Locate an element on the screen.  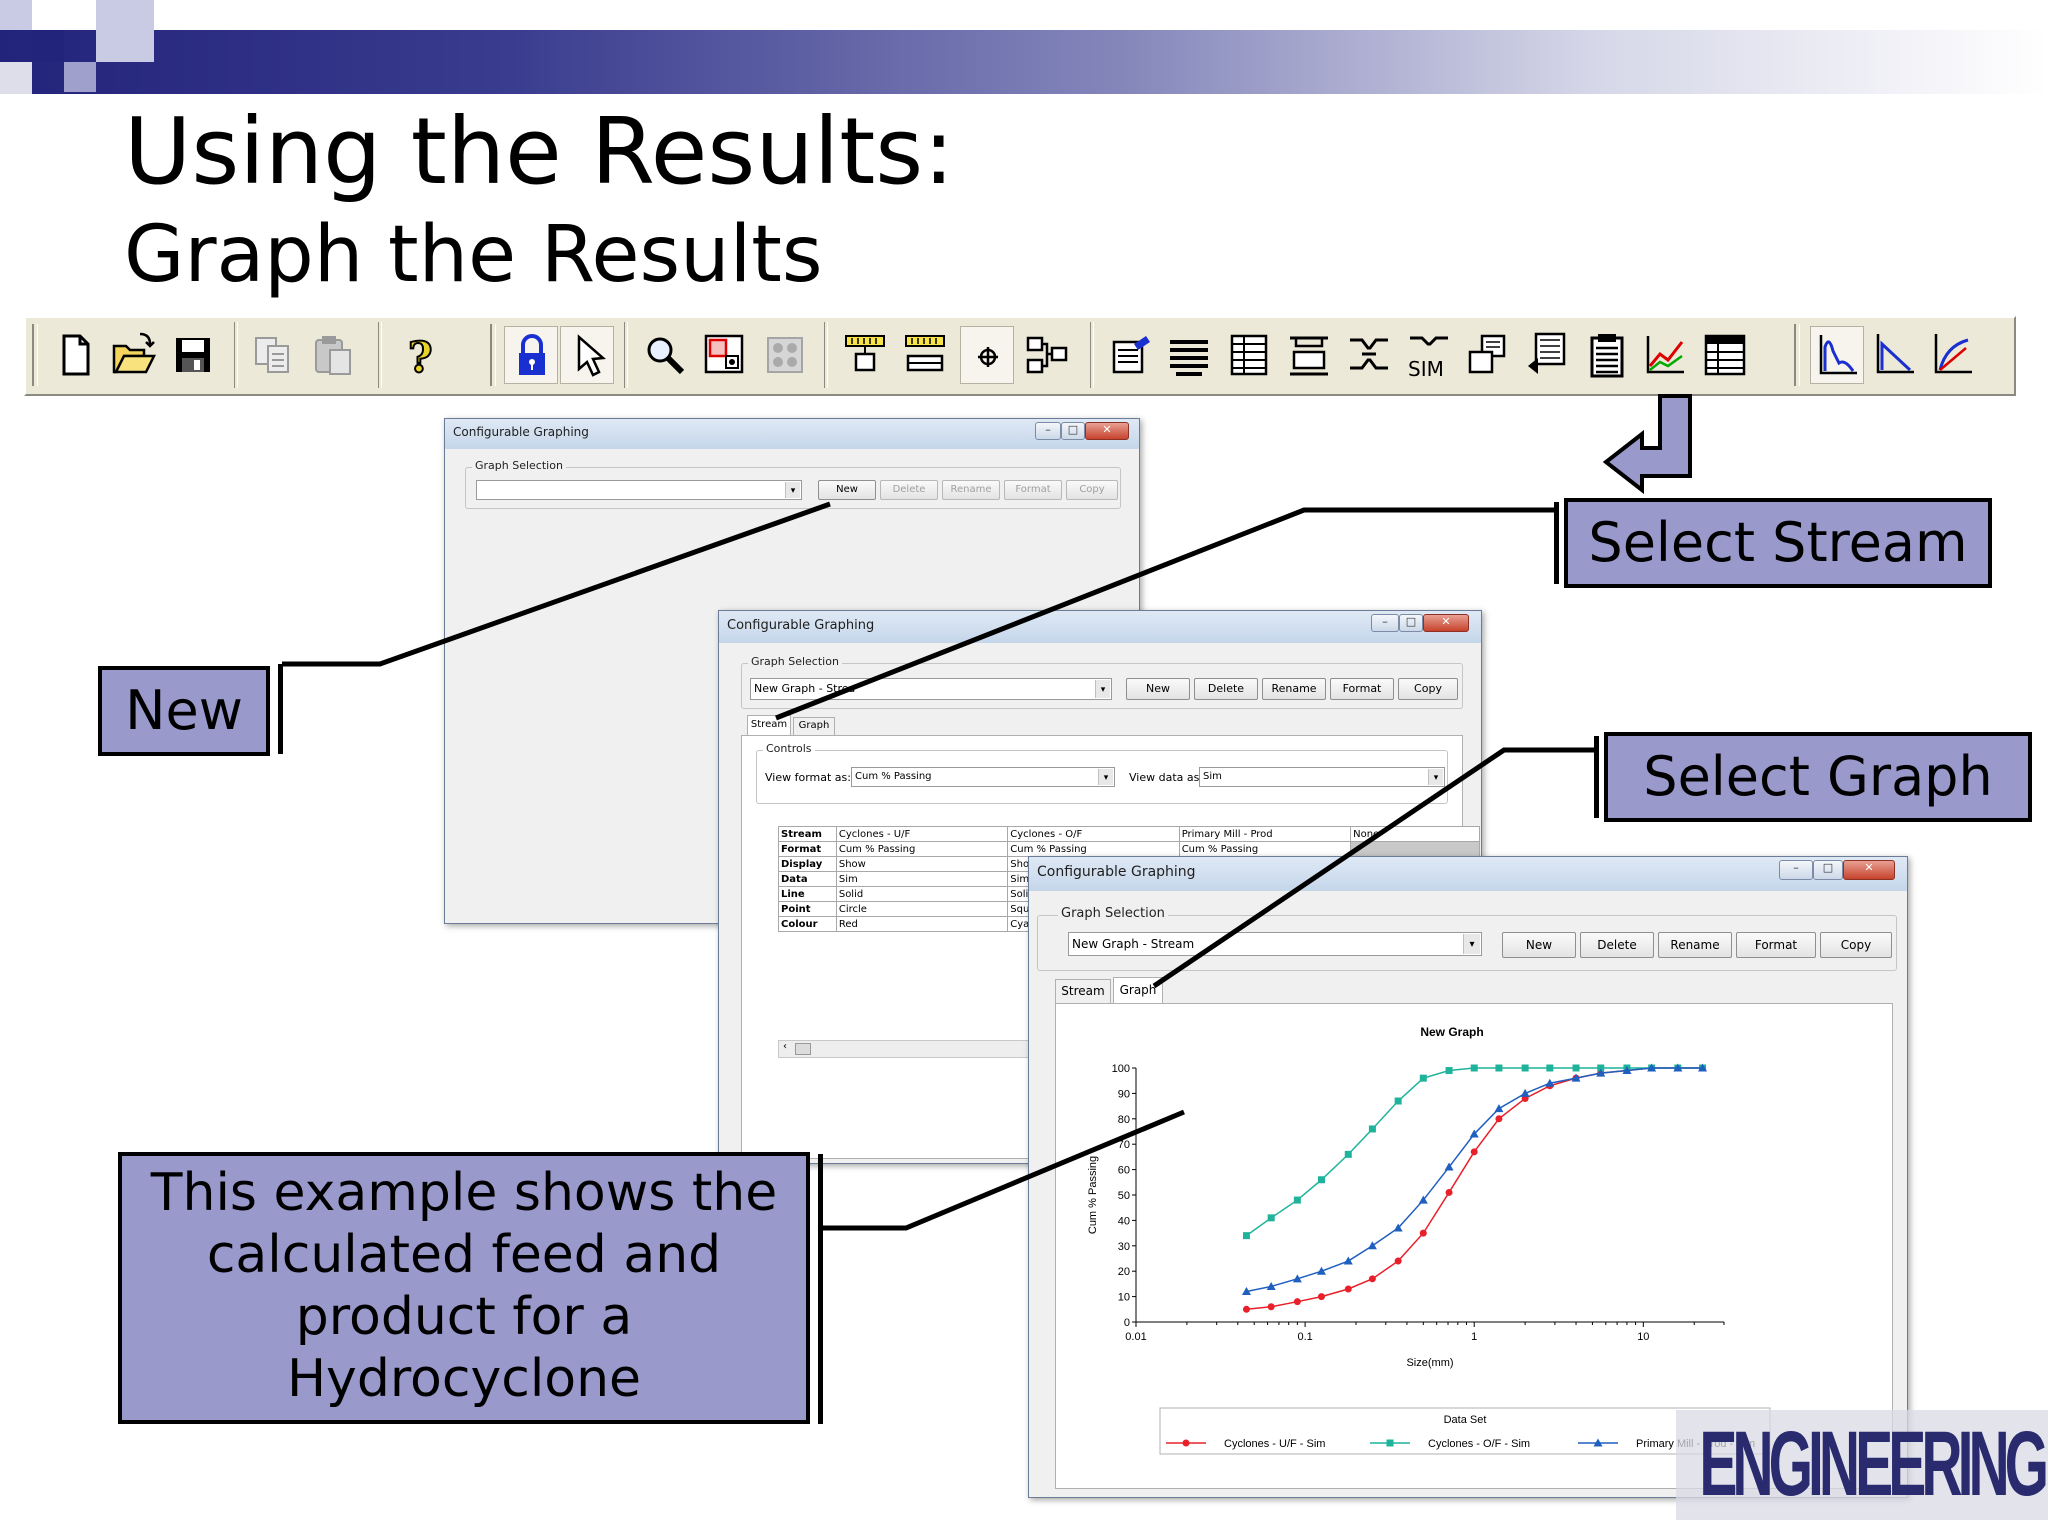
example-leader-line is located at coordinates (1003, 1170).